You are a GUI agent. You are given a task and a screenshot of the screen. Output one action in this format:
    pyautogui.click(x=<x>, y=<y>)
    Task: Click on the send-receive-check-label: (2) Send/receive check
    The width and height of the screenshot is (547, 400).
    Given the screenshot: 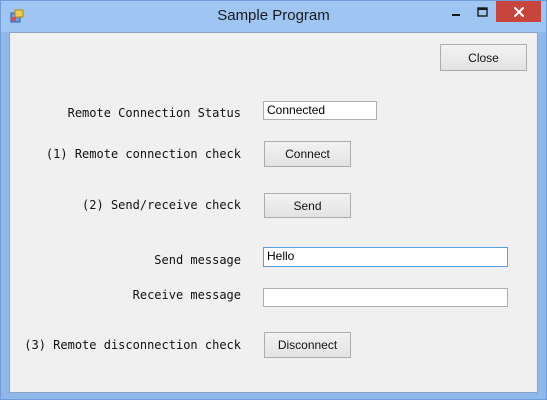 What is the action you would take?
    pyautogui.click(x=161, y=205)
    